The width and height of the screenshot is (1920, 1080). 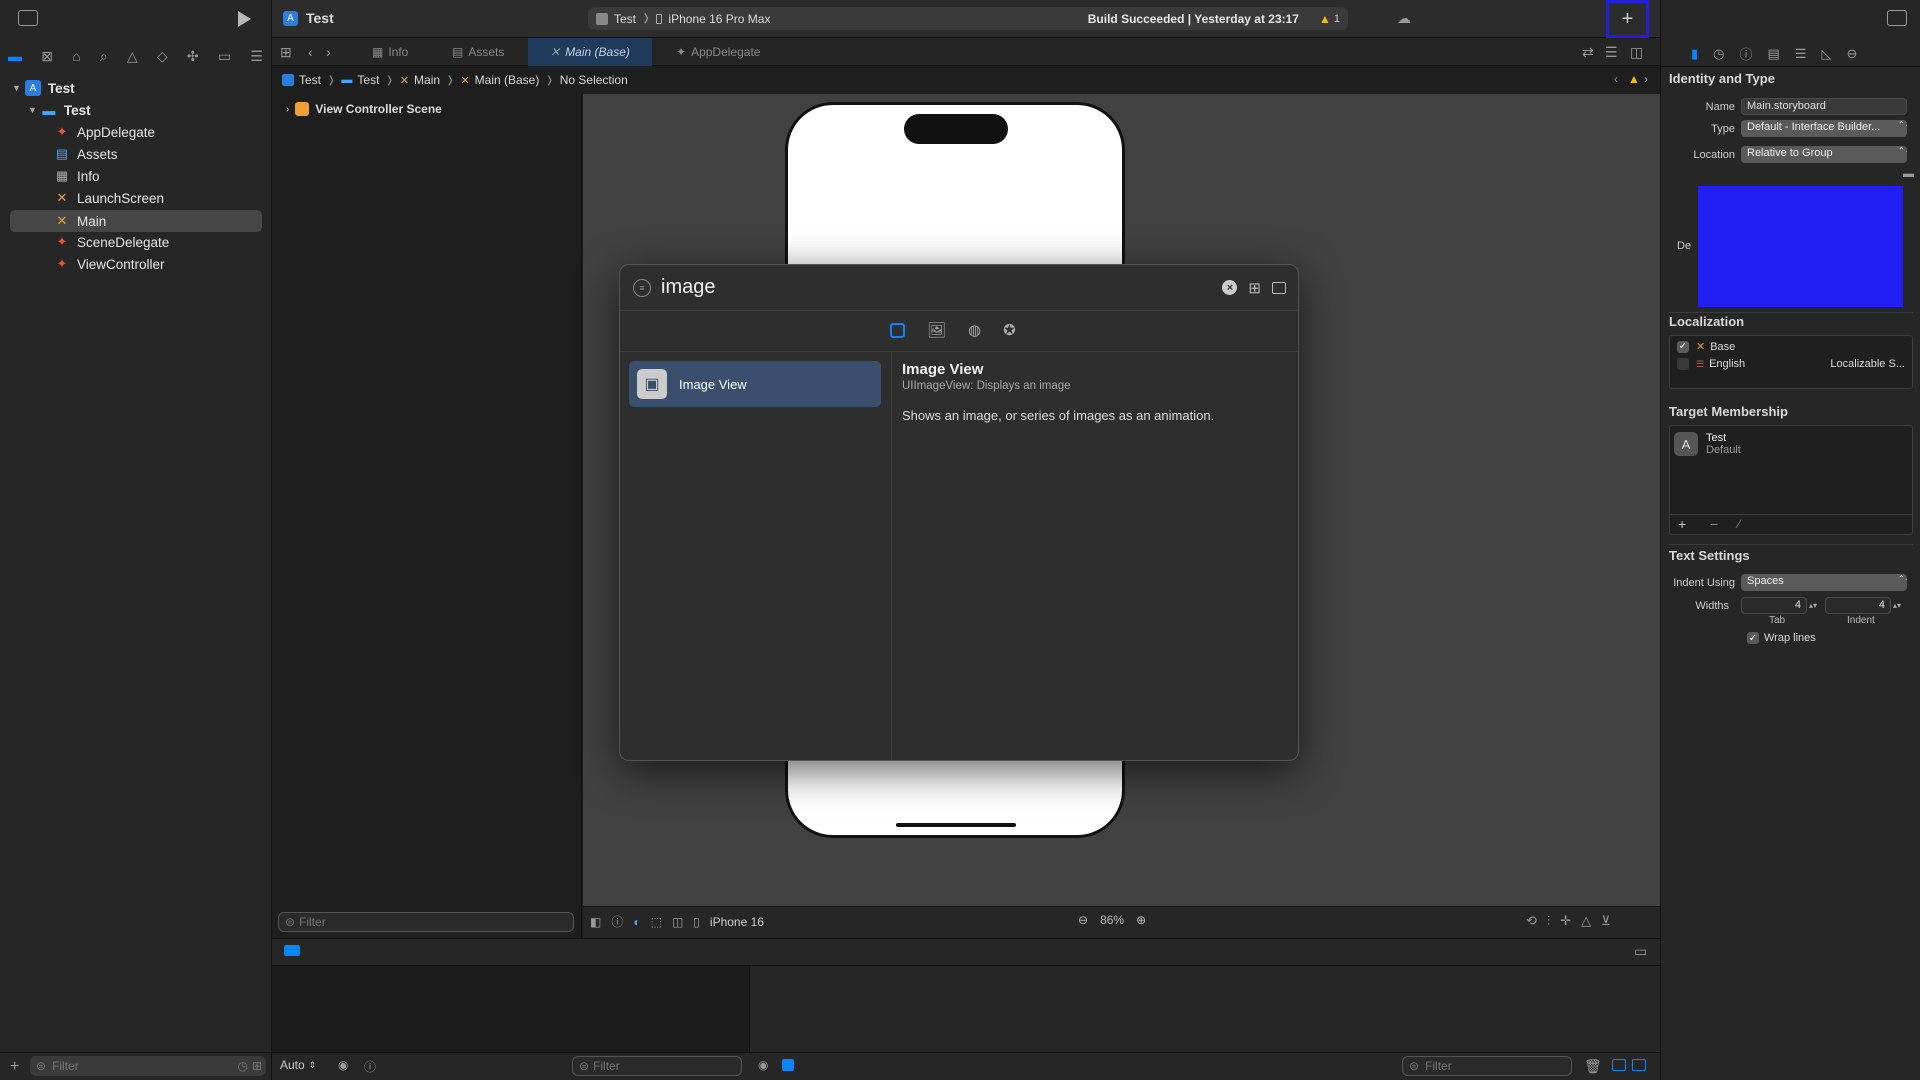 I want to click on help-inspector-icon: ⓘ, so click(x=1746, y=53).